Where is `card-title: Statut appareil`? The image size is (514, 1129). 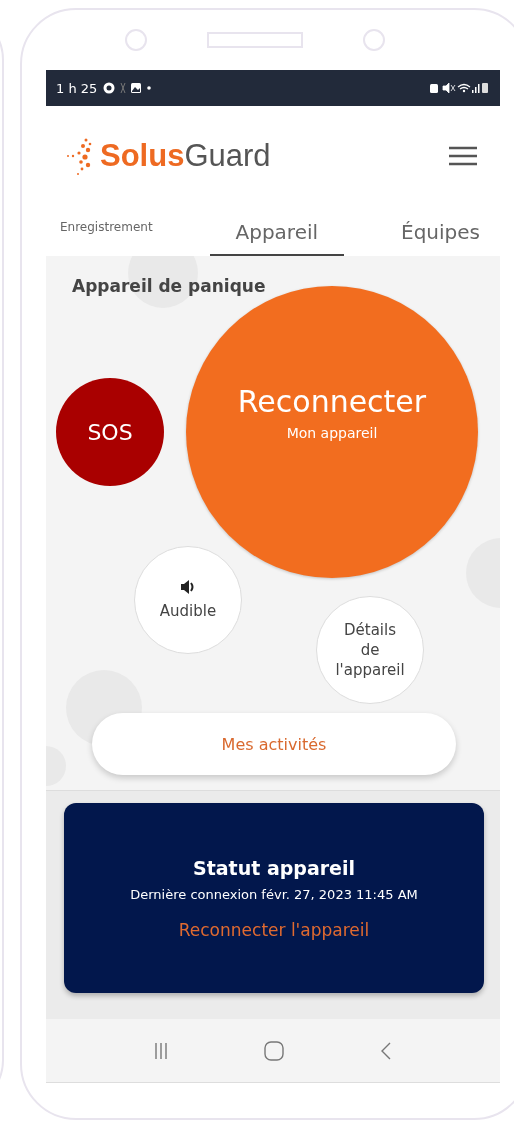
card-title: Statut appareil is located at coordinates (274, 867).